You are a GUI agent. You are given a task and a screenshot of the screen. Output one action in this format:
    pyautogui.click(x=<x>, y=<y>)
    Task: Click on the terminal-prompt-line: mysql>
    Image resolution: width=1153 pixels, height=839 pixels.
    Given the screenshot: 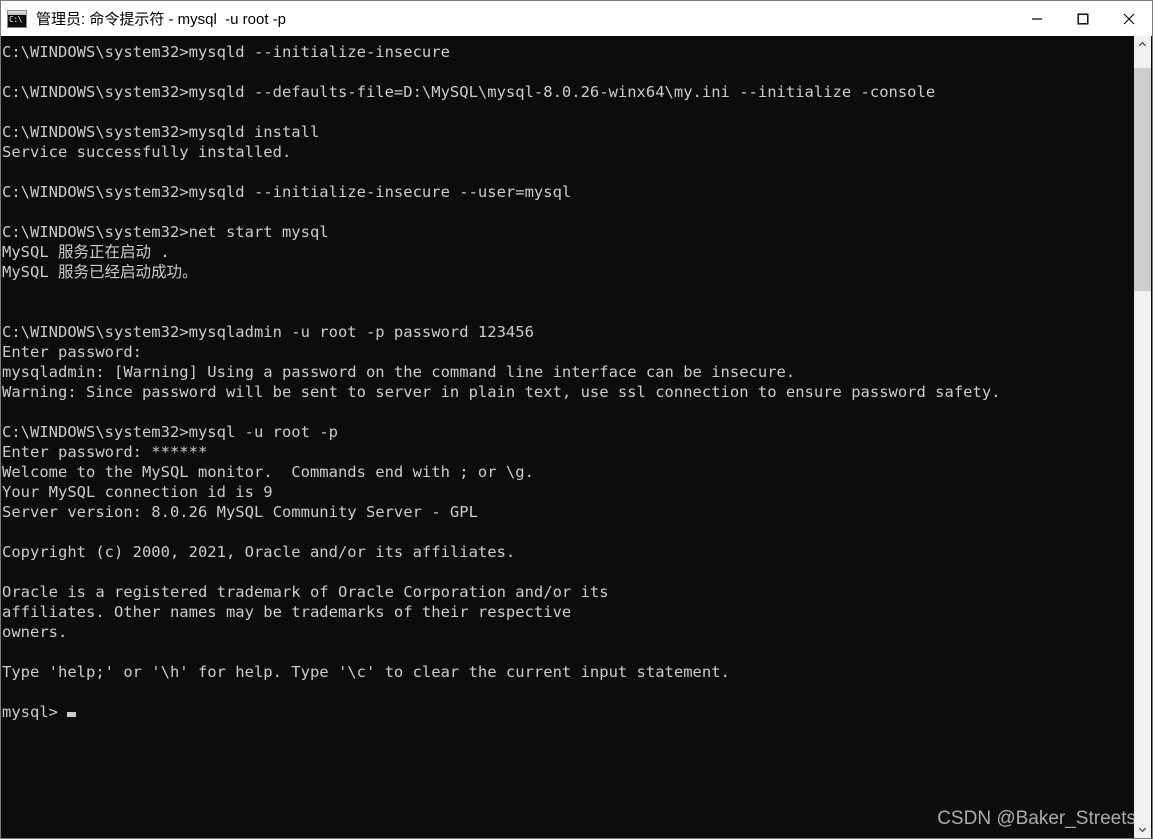 What is the action you would take?
    pyautogui.click(x=569, y=712)
    